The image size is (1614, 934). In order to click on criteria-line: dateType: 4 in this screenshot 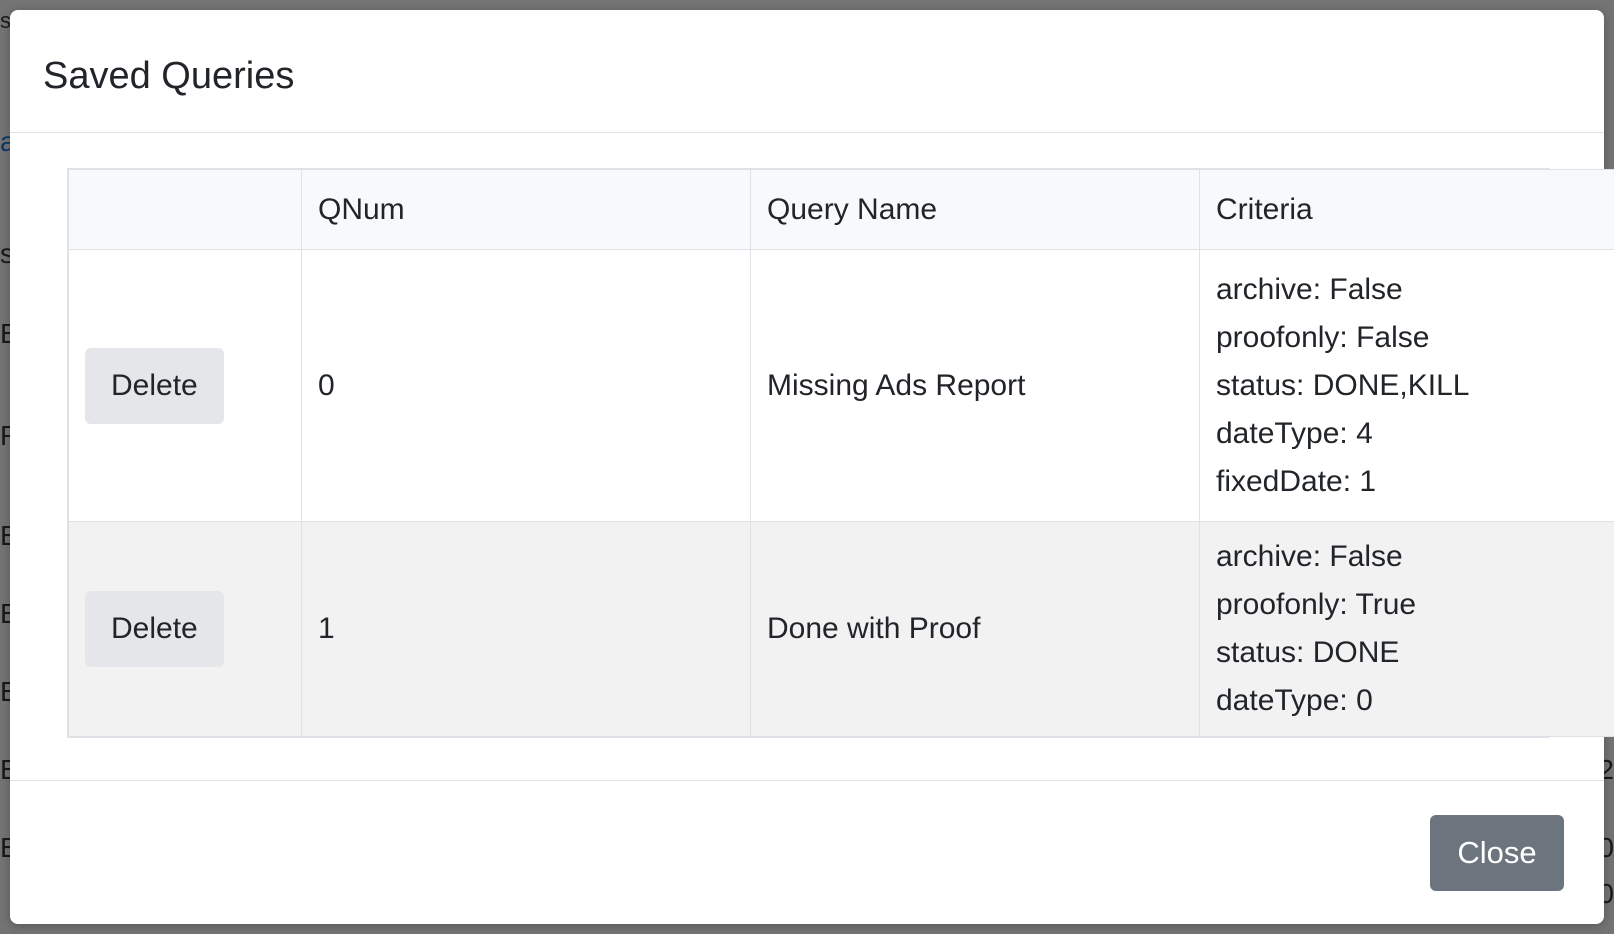, I will do `click(1294, 433)`.